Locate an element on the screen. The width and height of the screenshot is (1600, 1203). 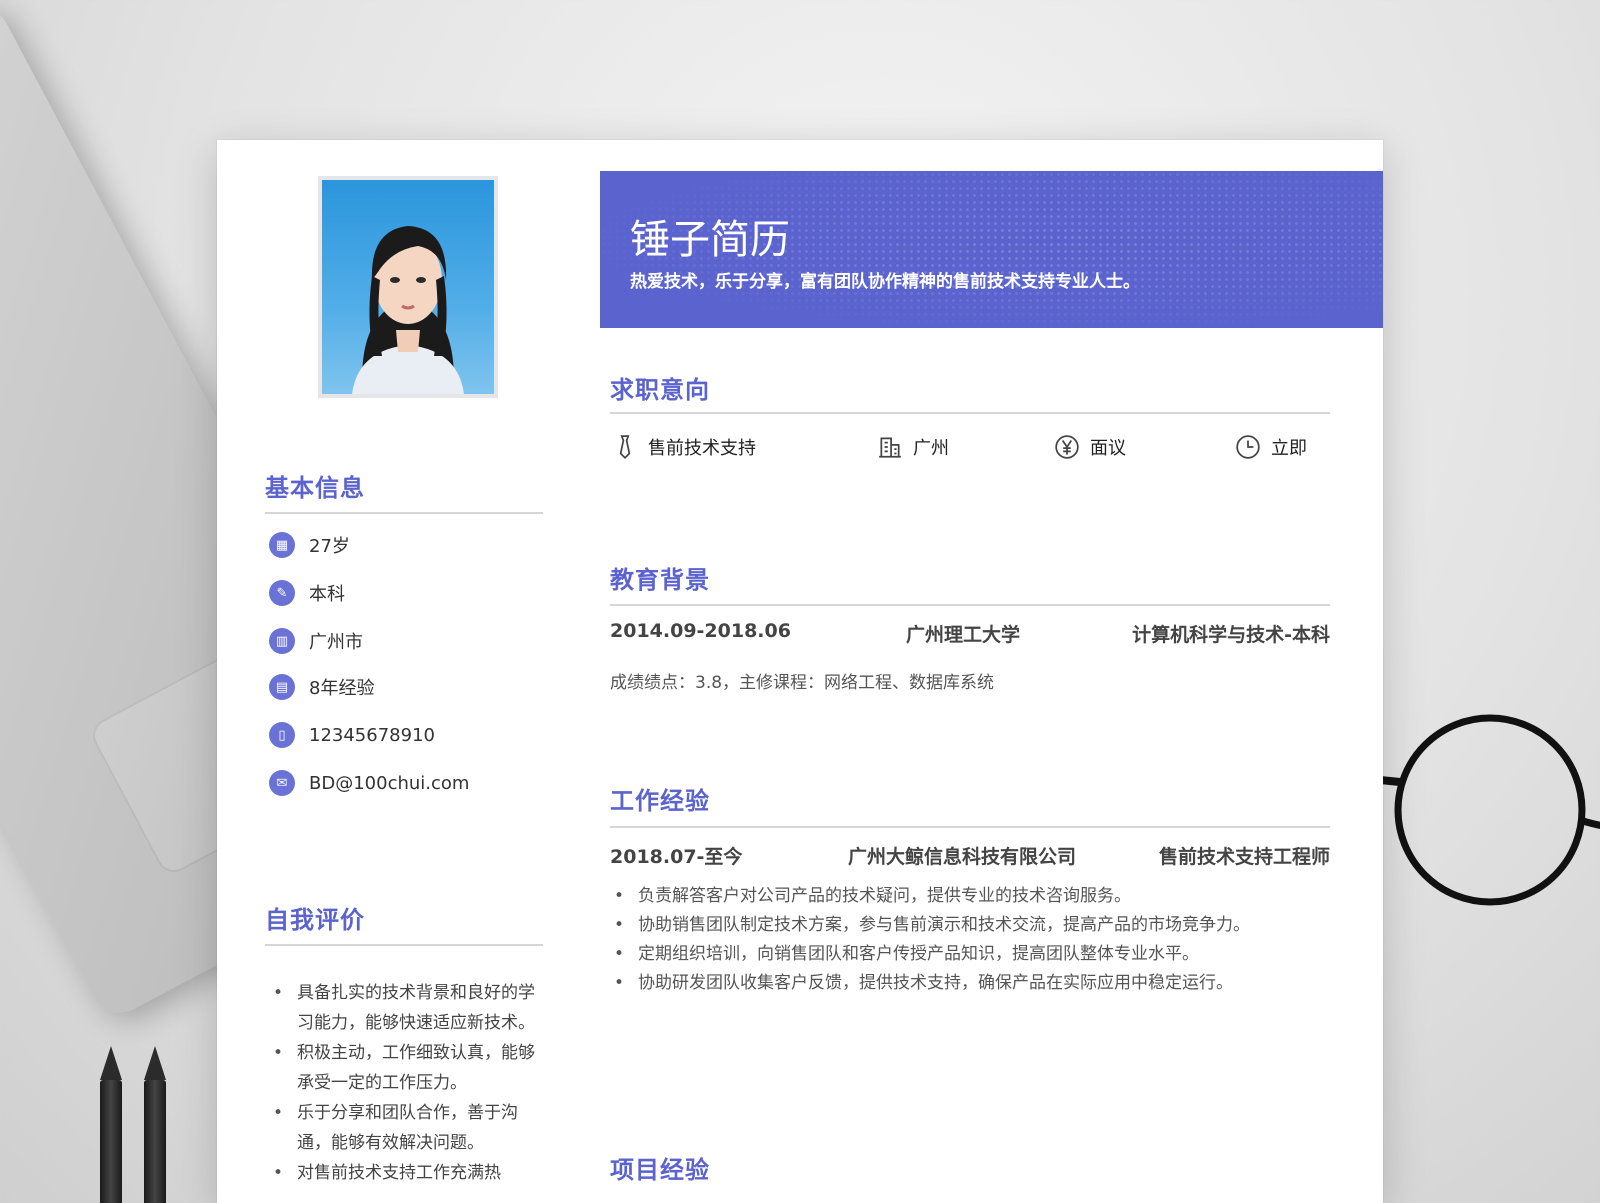
glasses-prop is located at coordinates (1490, 810).